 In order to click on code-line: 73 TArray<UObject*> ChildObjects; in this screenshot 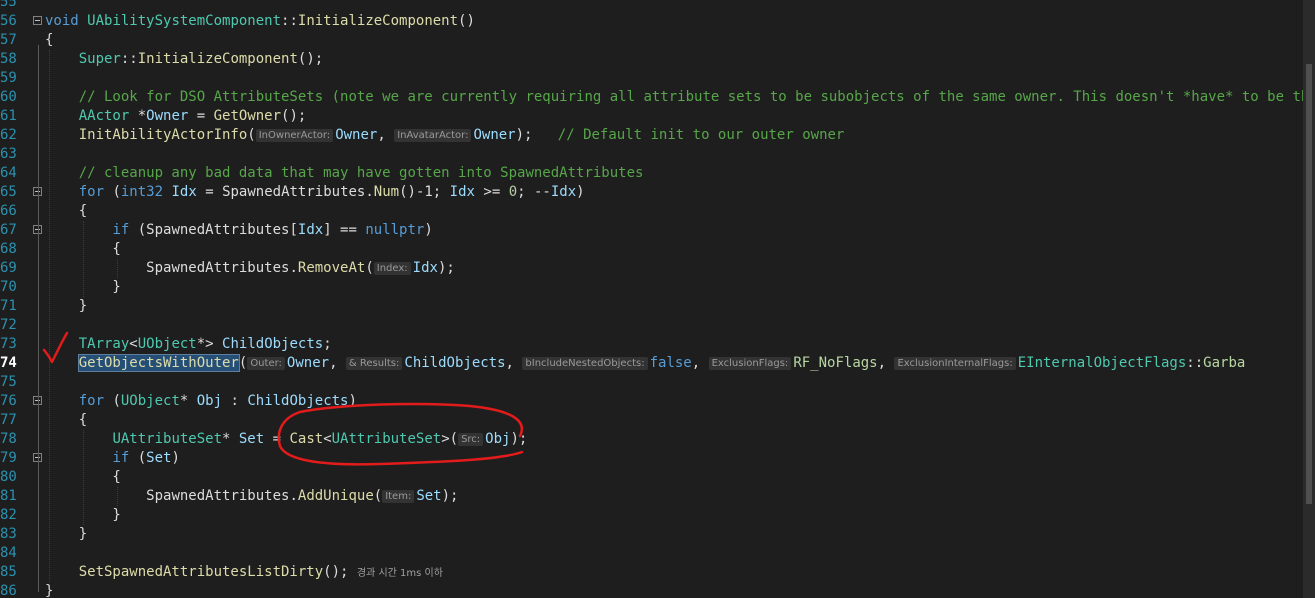, I will do `click(651, 344)`.